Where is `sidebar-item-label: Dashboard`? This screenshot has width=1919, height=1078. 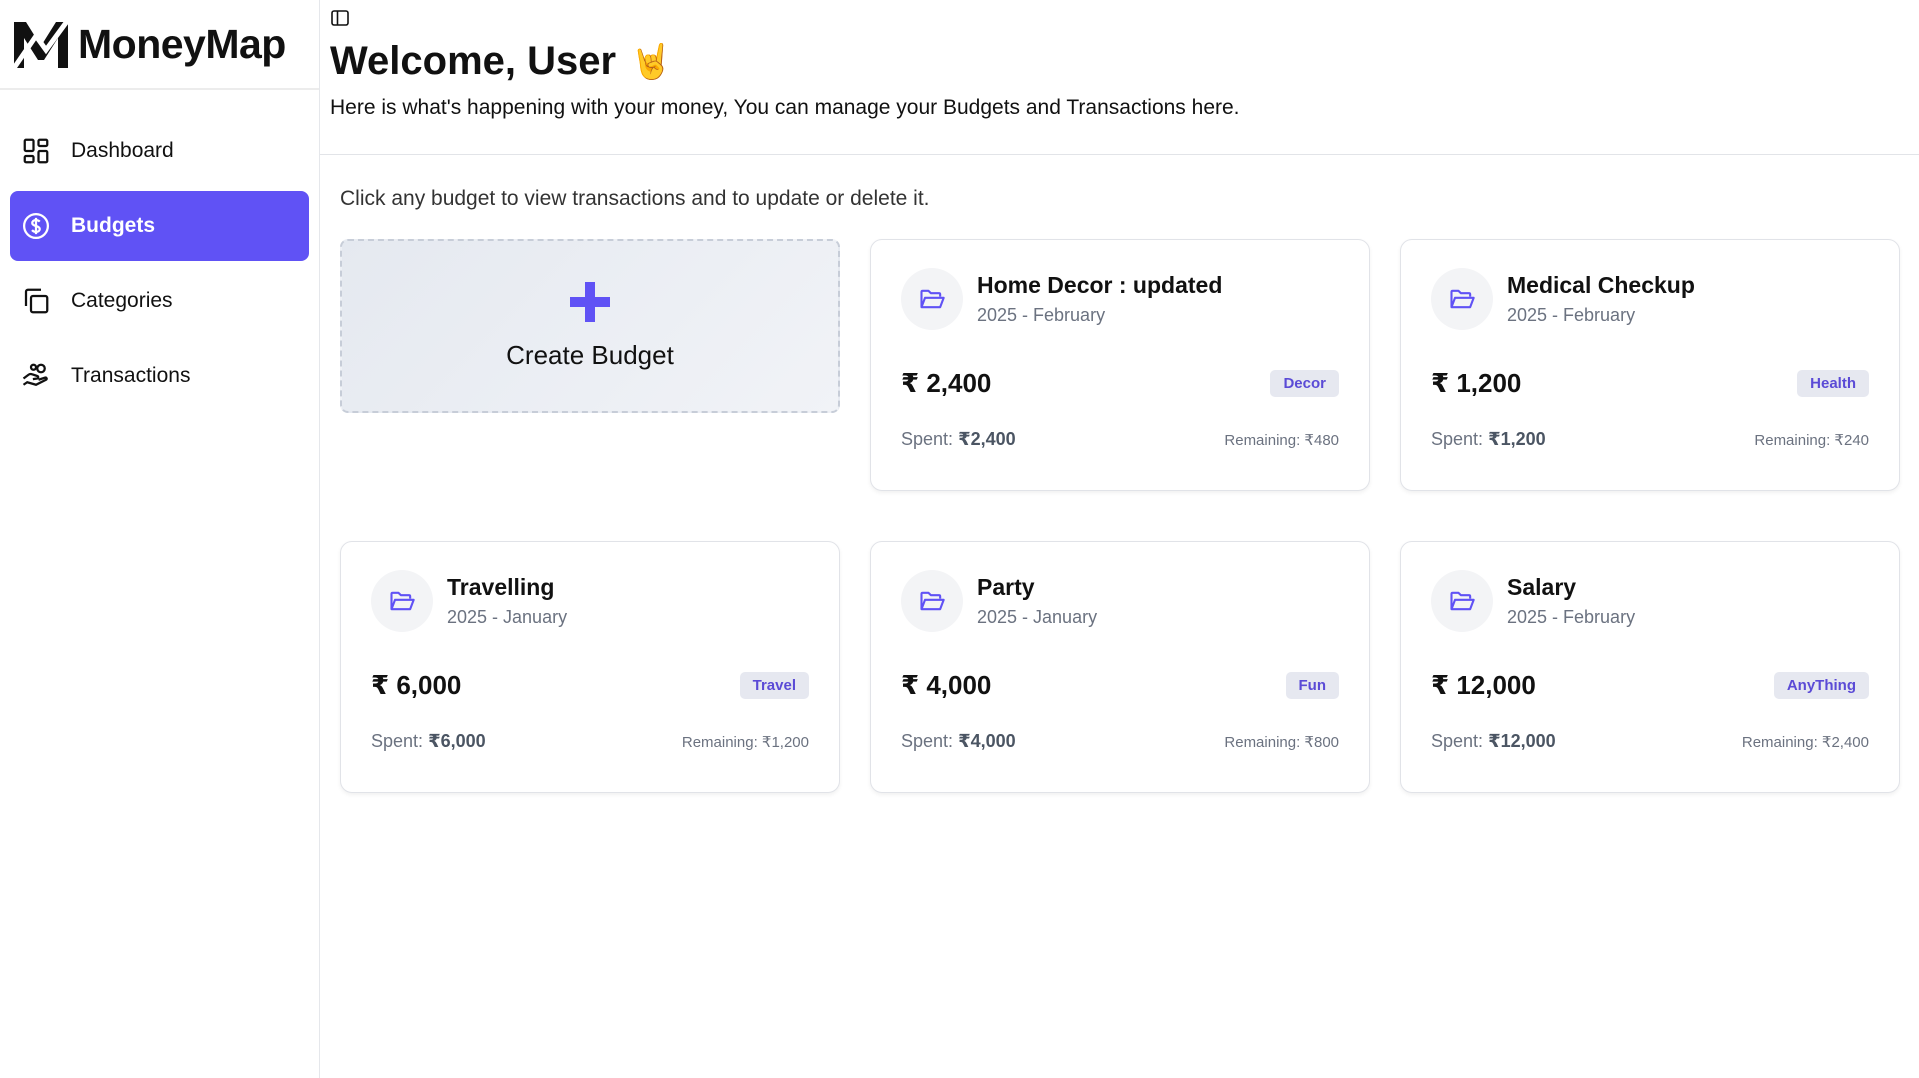
sidebar-item-label: Dashboard is located at coordinates (122, 150).